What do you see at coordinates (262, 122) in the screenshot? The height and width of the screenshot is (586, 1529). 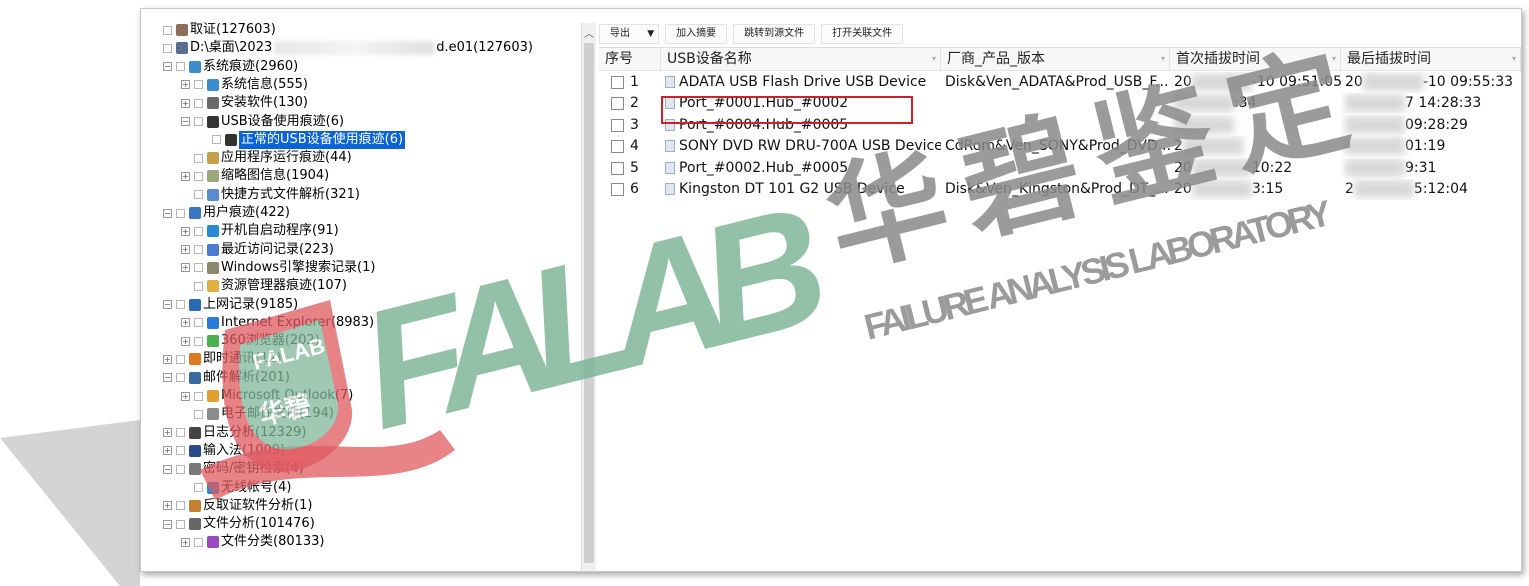 I see `tree-node: − USB设备使用痕迹(6)` at bounding box center [262, 122].